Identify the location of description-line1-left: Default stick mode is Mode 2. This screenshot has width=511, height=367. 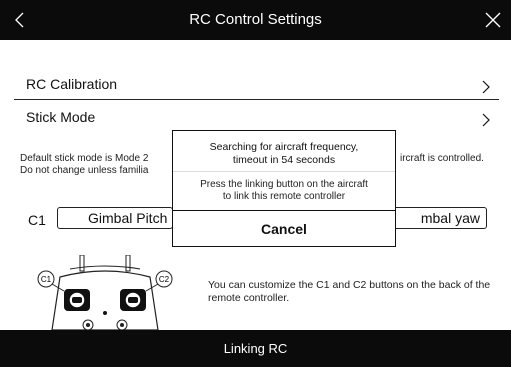
(84, 158).